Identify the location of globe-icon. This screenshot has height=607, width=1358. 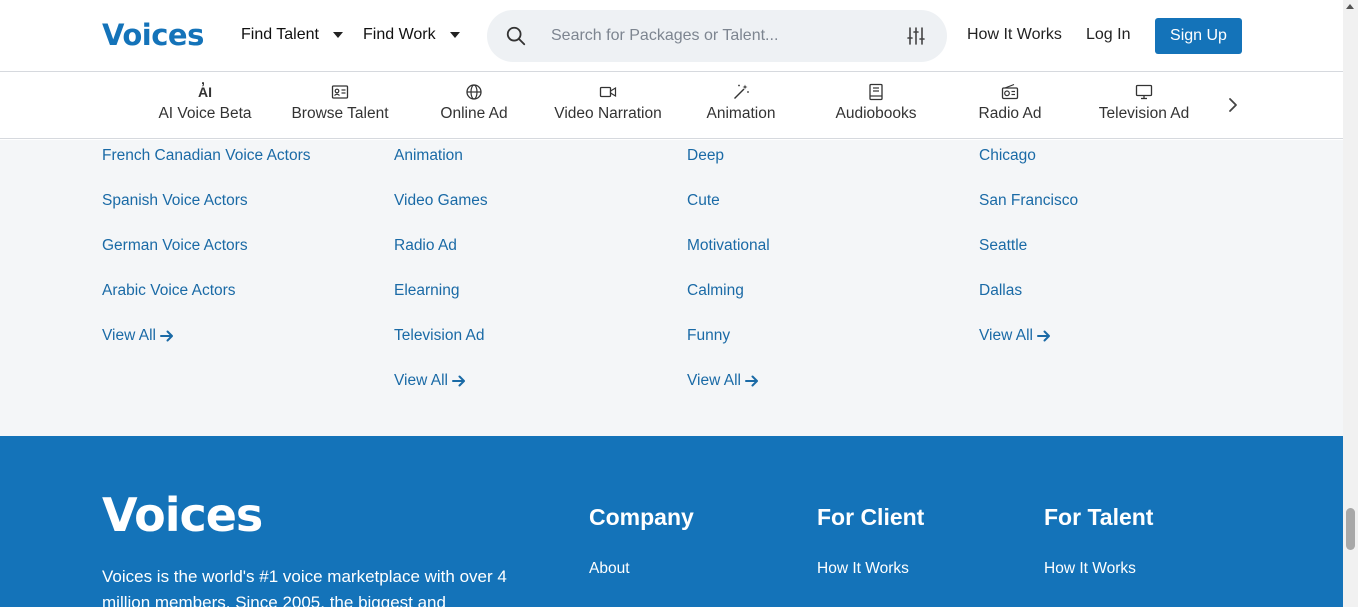
(474, 92).